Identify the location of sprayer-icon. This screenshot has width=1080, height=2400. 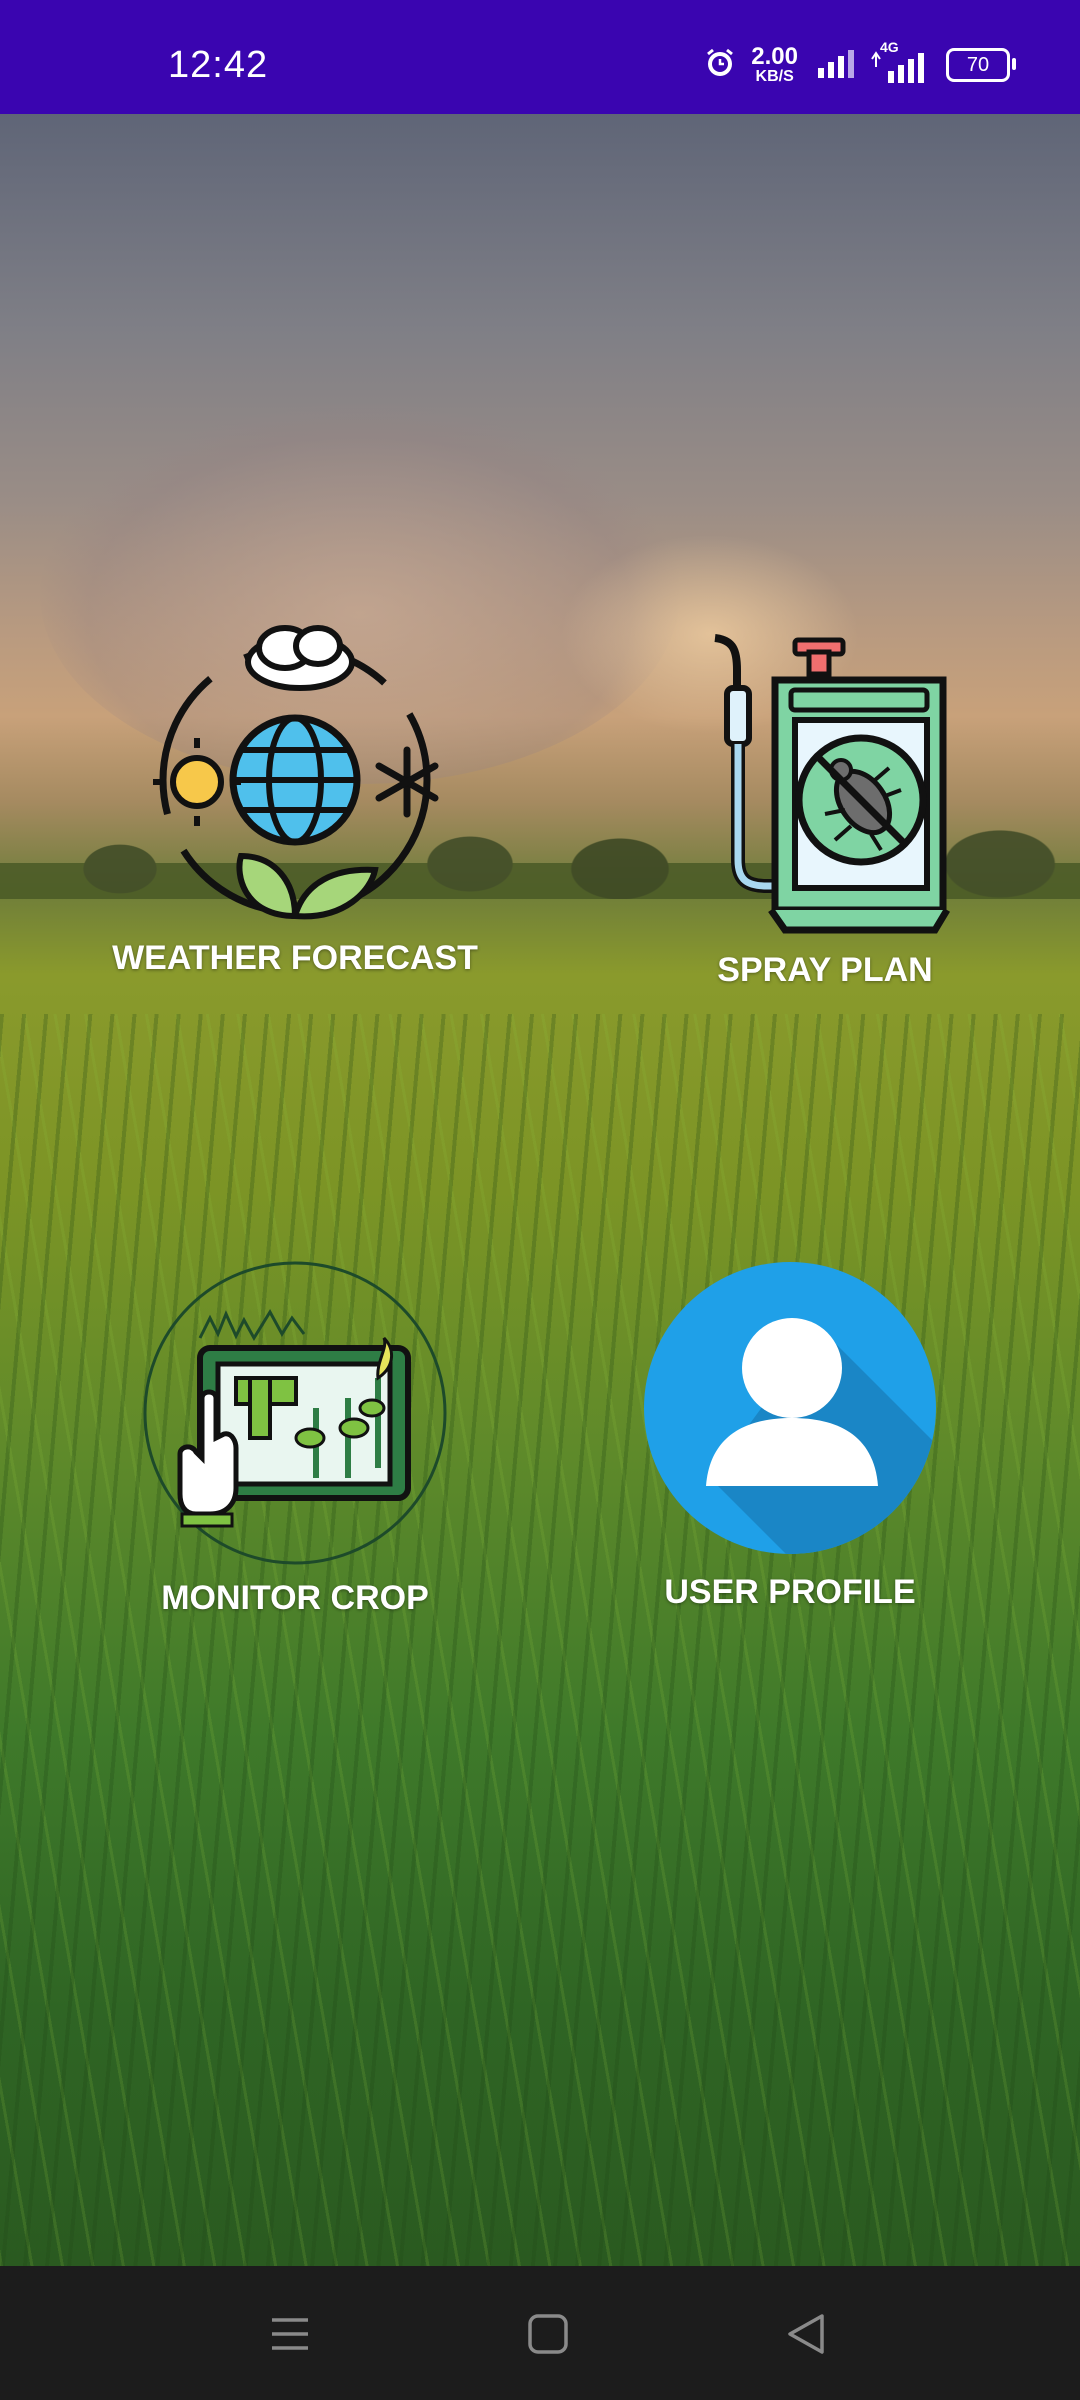
(825, 787).